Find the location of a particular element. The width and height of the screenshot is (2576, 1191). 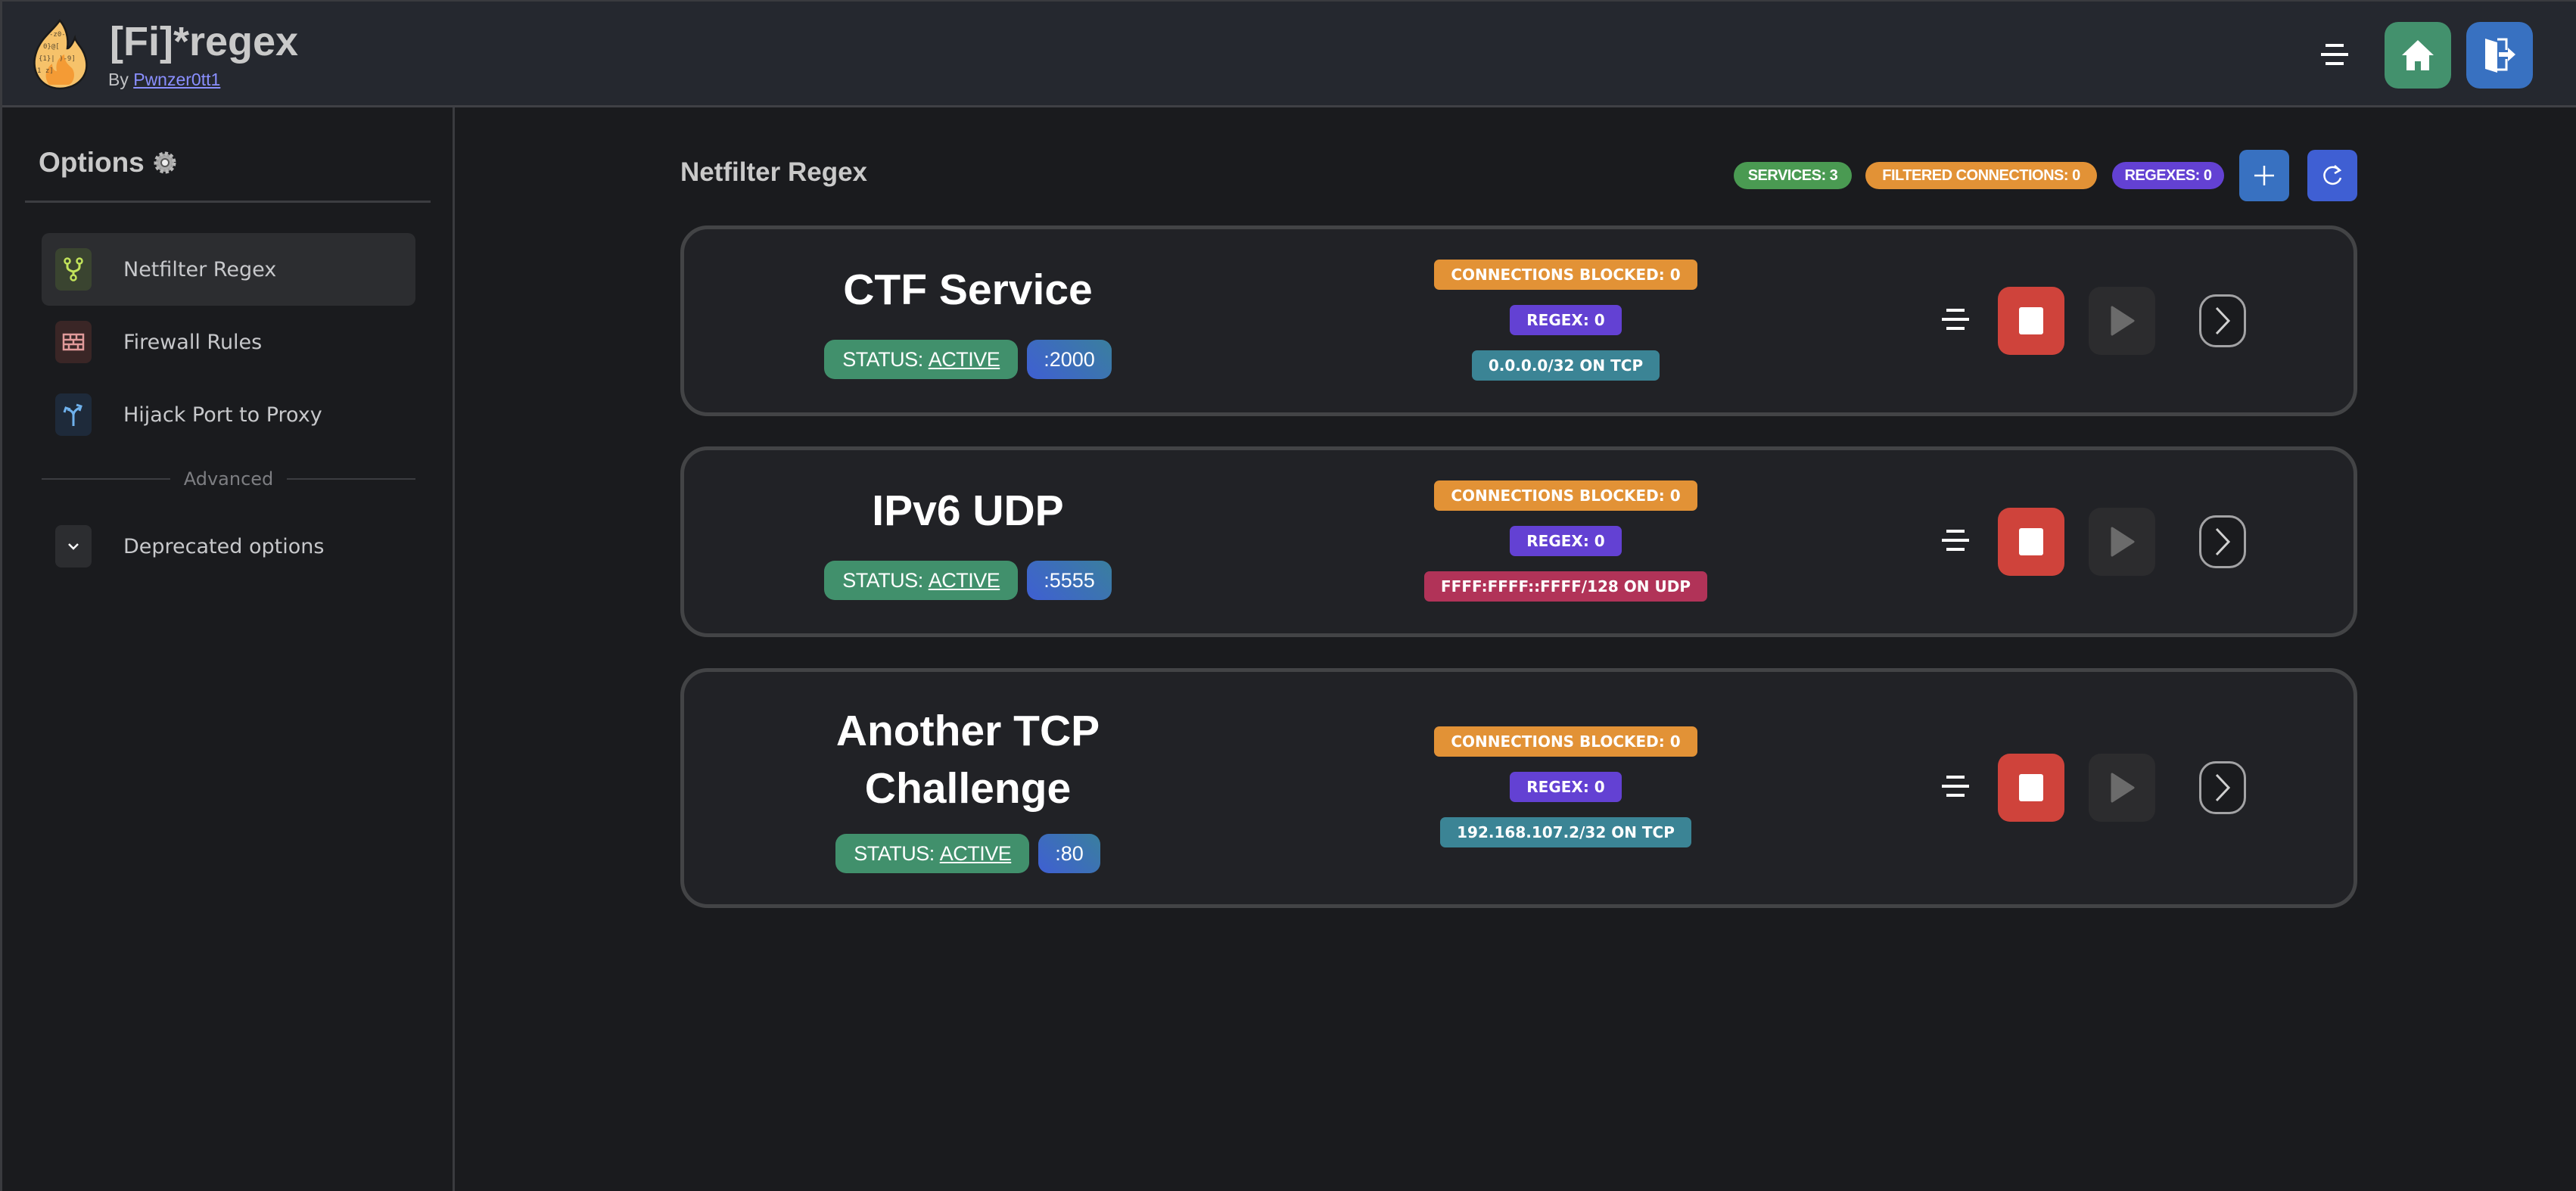

sidebar-item-label: Netfilter Regex is located at coordinates (200, 269).